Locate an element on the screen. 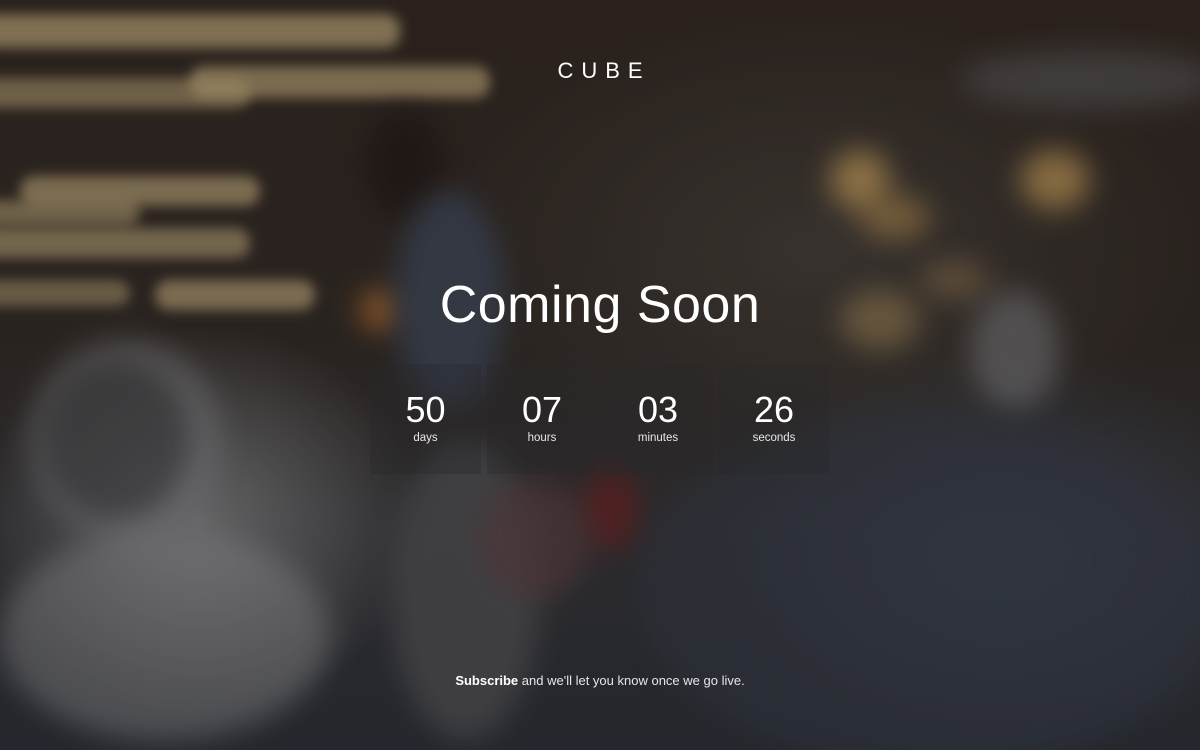 This screenshot has height=750, width=1200. countdown-value: 03 is located at coordinates (658, 409).